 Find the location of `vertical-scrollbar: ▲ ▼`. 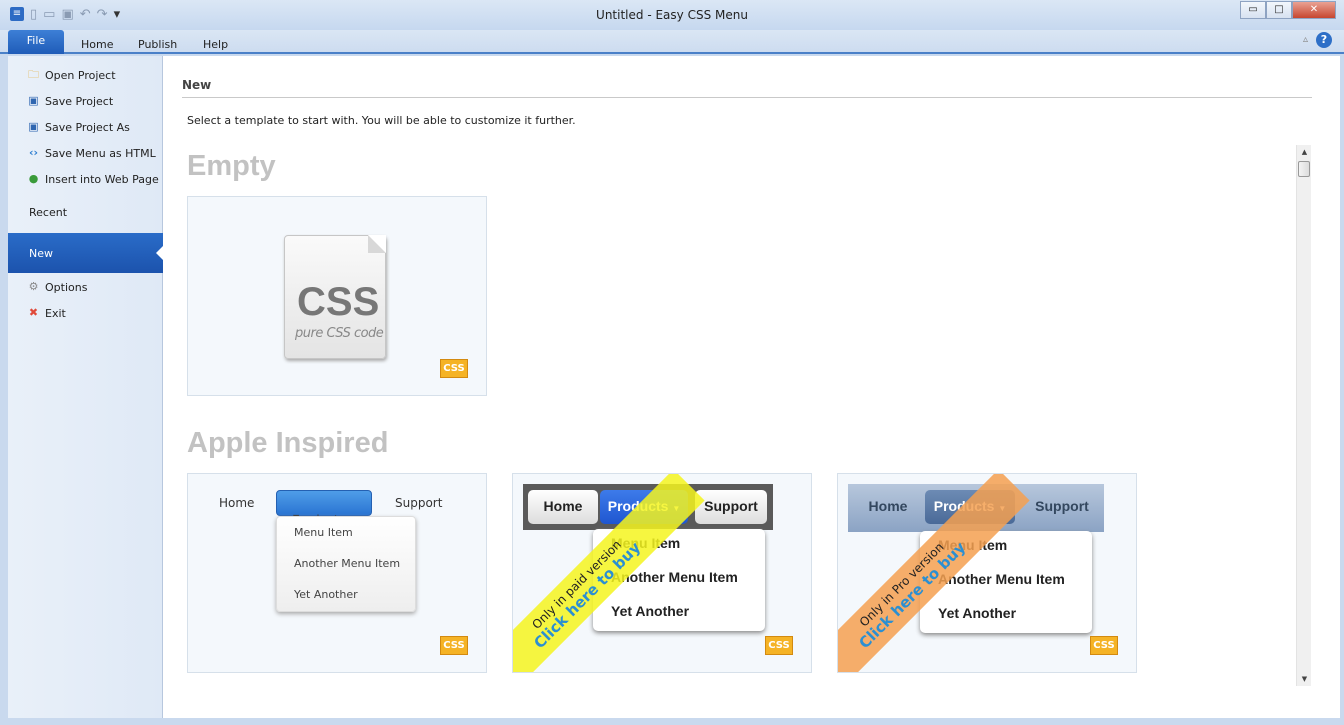

vertical-scrollbar: ▲ ▼ is located at coordinates (1303, 415).